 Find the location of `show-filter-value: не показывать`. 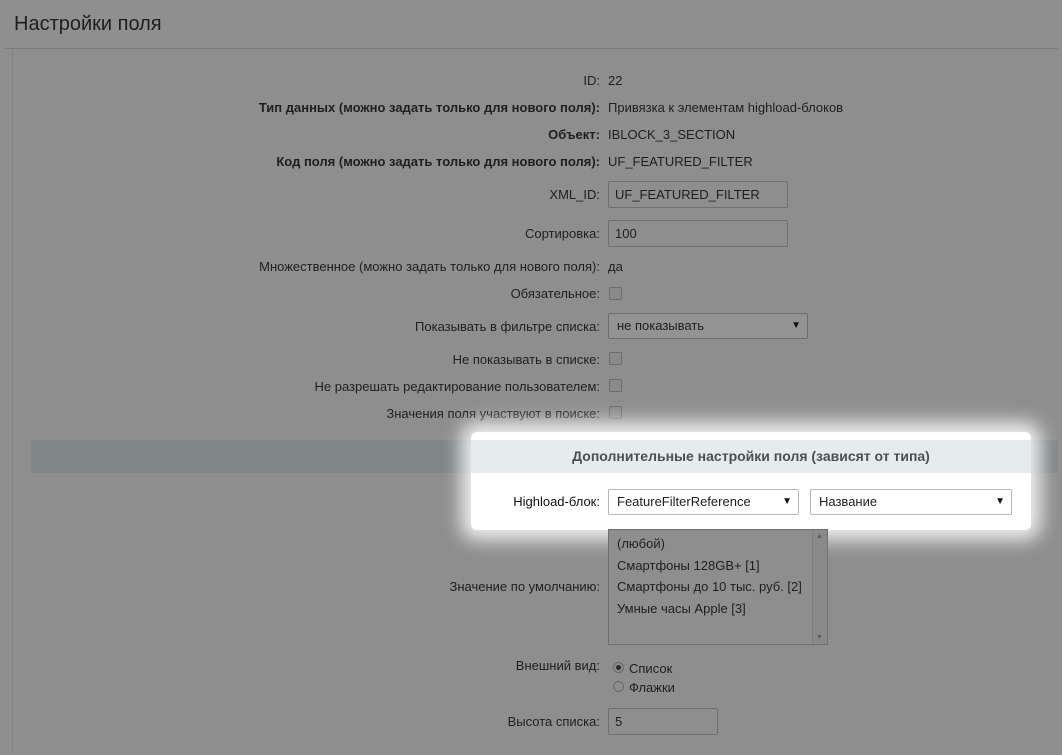

show-filter-value: не показывать is located at coordinates (661, 325).